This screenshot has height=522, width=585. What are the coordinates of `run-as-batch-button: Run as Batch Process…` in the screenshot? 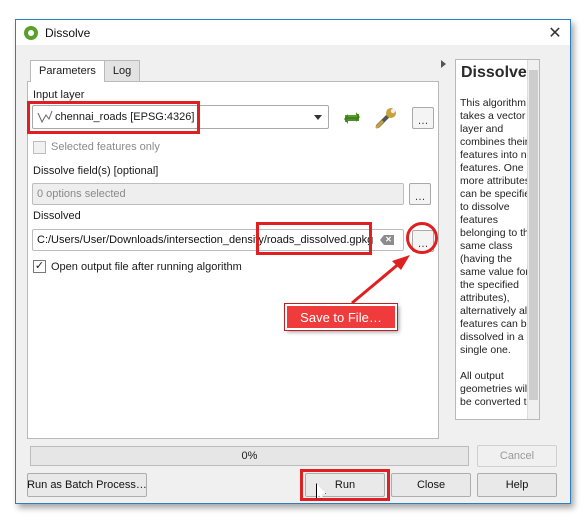 It's located at (87, 485).